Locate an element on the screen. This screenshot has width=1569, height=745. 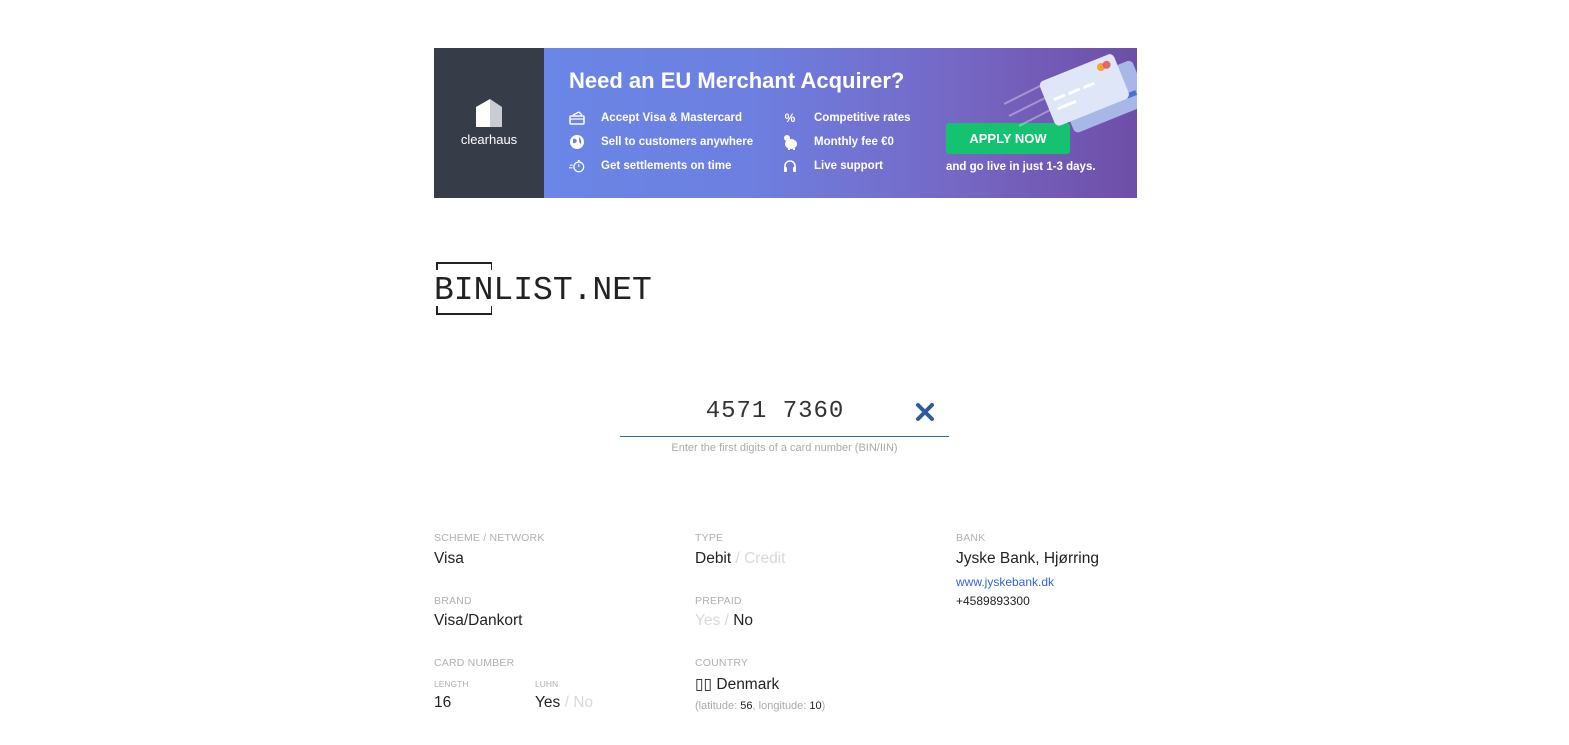
feature-accept-cards: Accept Visa & Mastercard is located at coordinates (655, 118).